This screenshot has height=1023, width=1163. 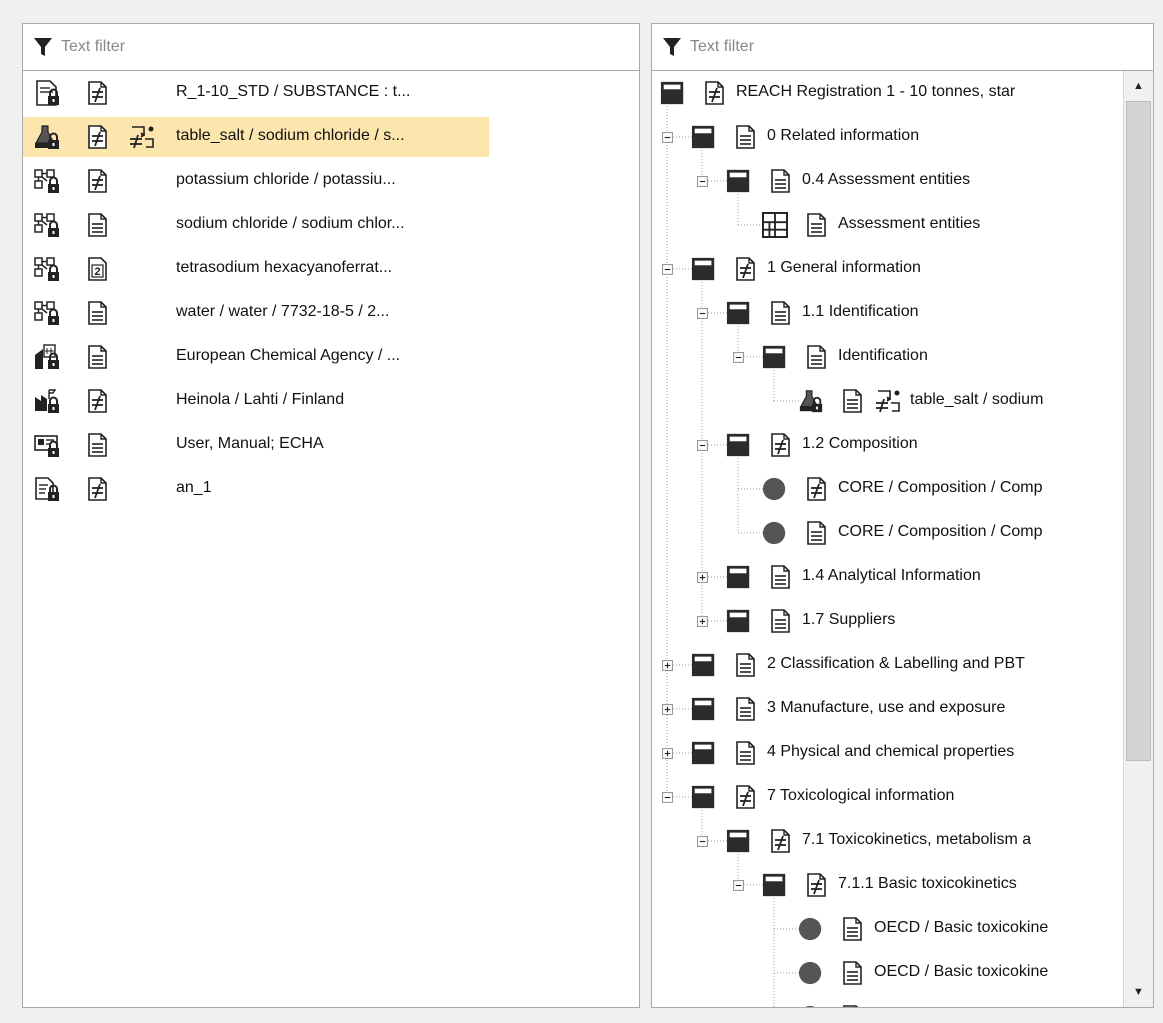 What do you see at coordinates (46, 137) in the screenshot?
I see `substance-lock-icon` at bounding box center [46, 137].